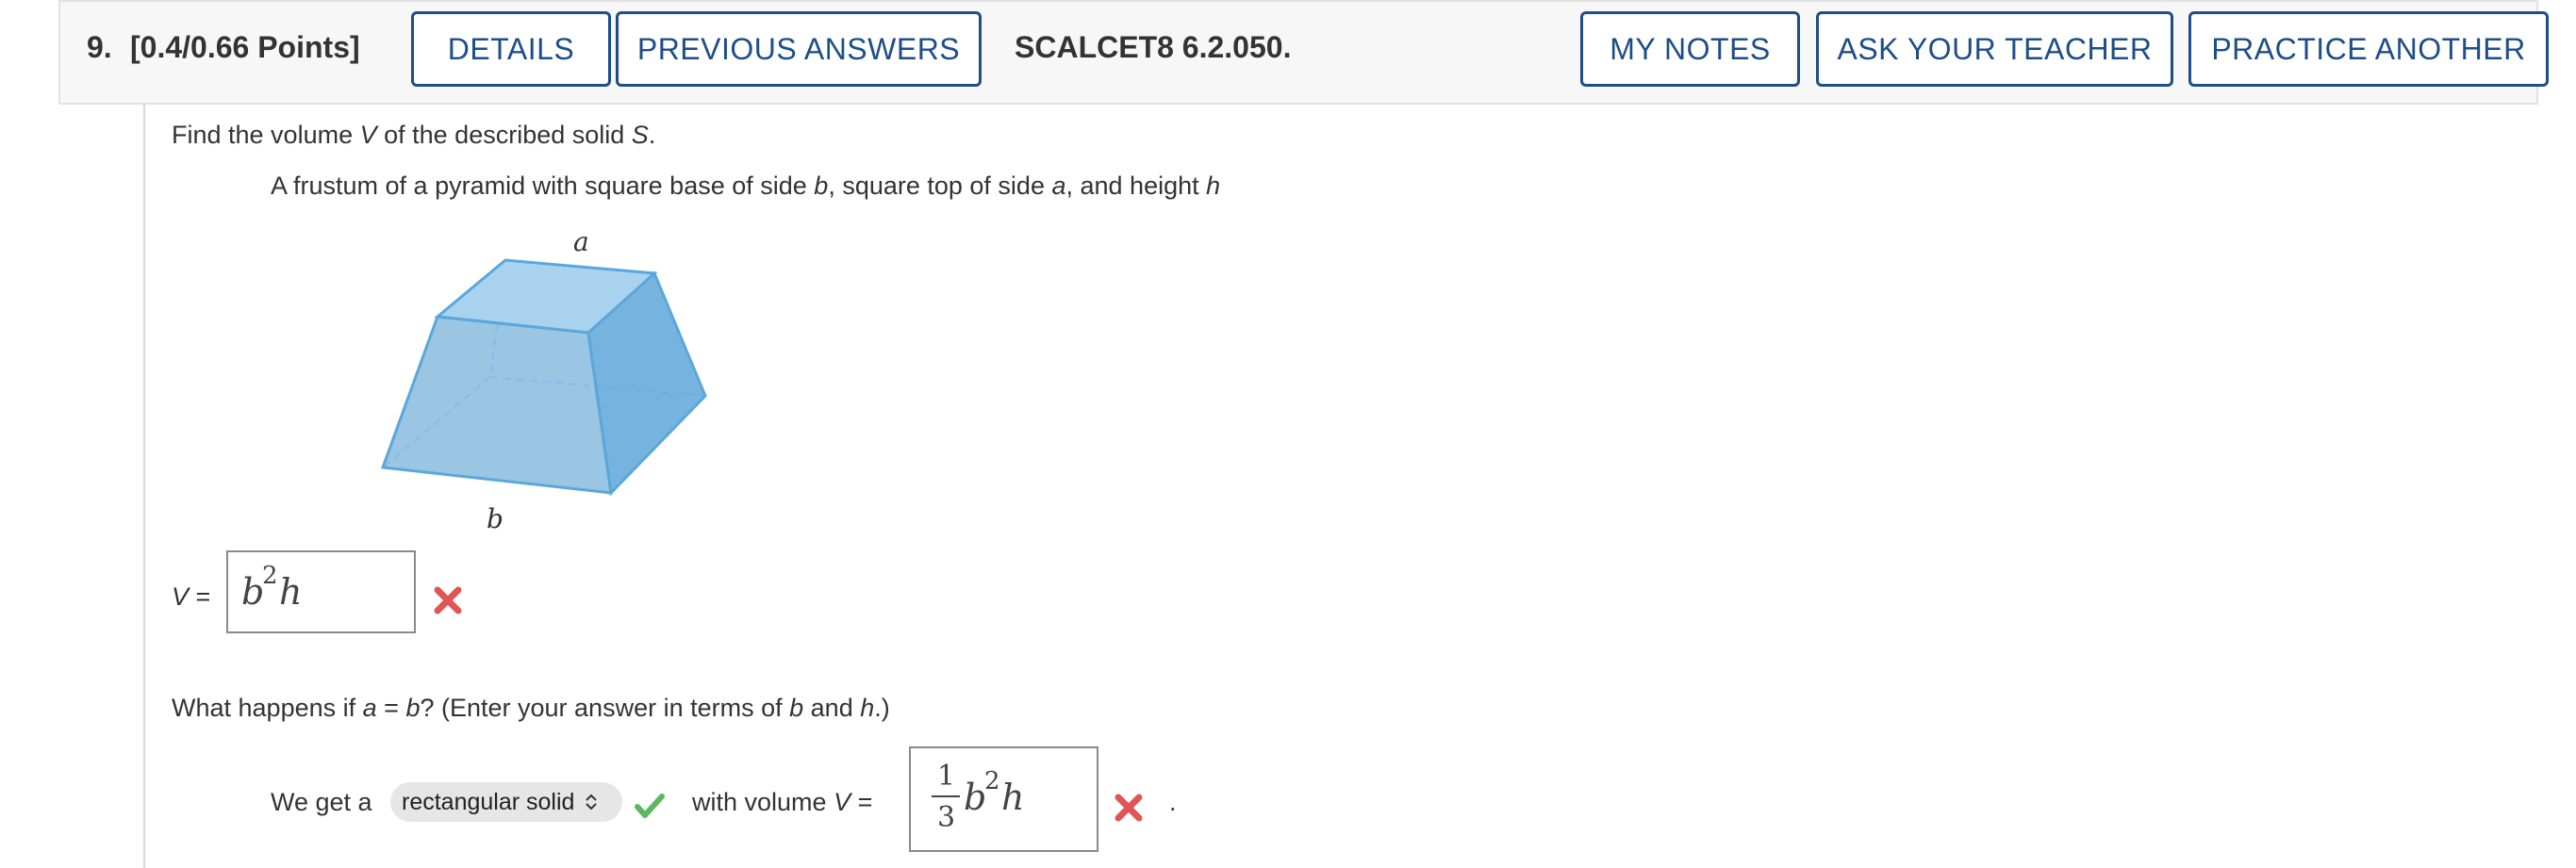 The image size is (2576, 868). What do you see at coordinates (946, 796) in the screenshot?
I see `fraction-bar` at bounding box center [946, 796].